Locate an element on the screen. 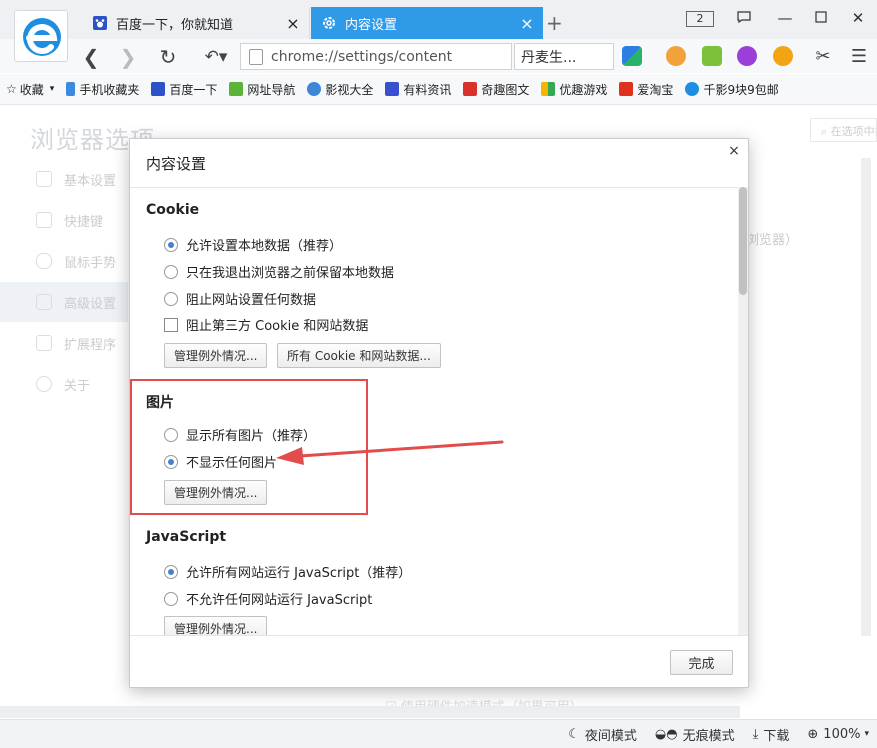 This screenshot has height=748, width=877. bookmark-item: 有料资讯 is located at coordinates (418, 89).